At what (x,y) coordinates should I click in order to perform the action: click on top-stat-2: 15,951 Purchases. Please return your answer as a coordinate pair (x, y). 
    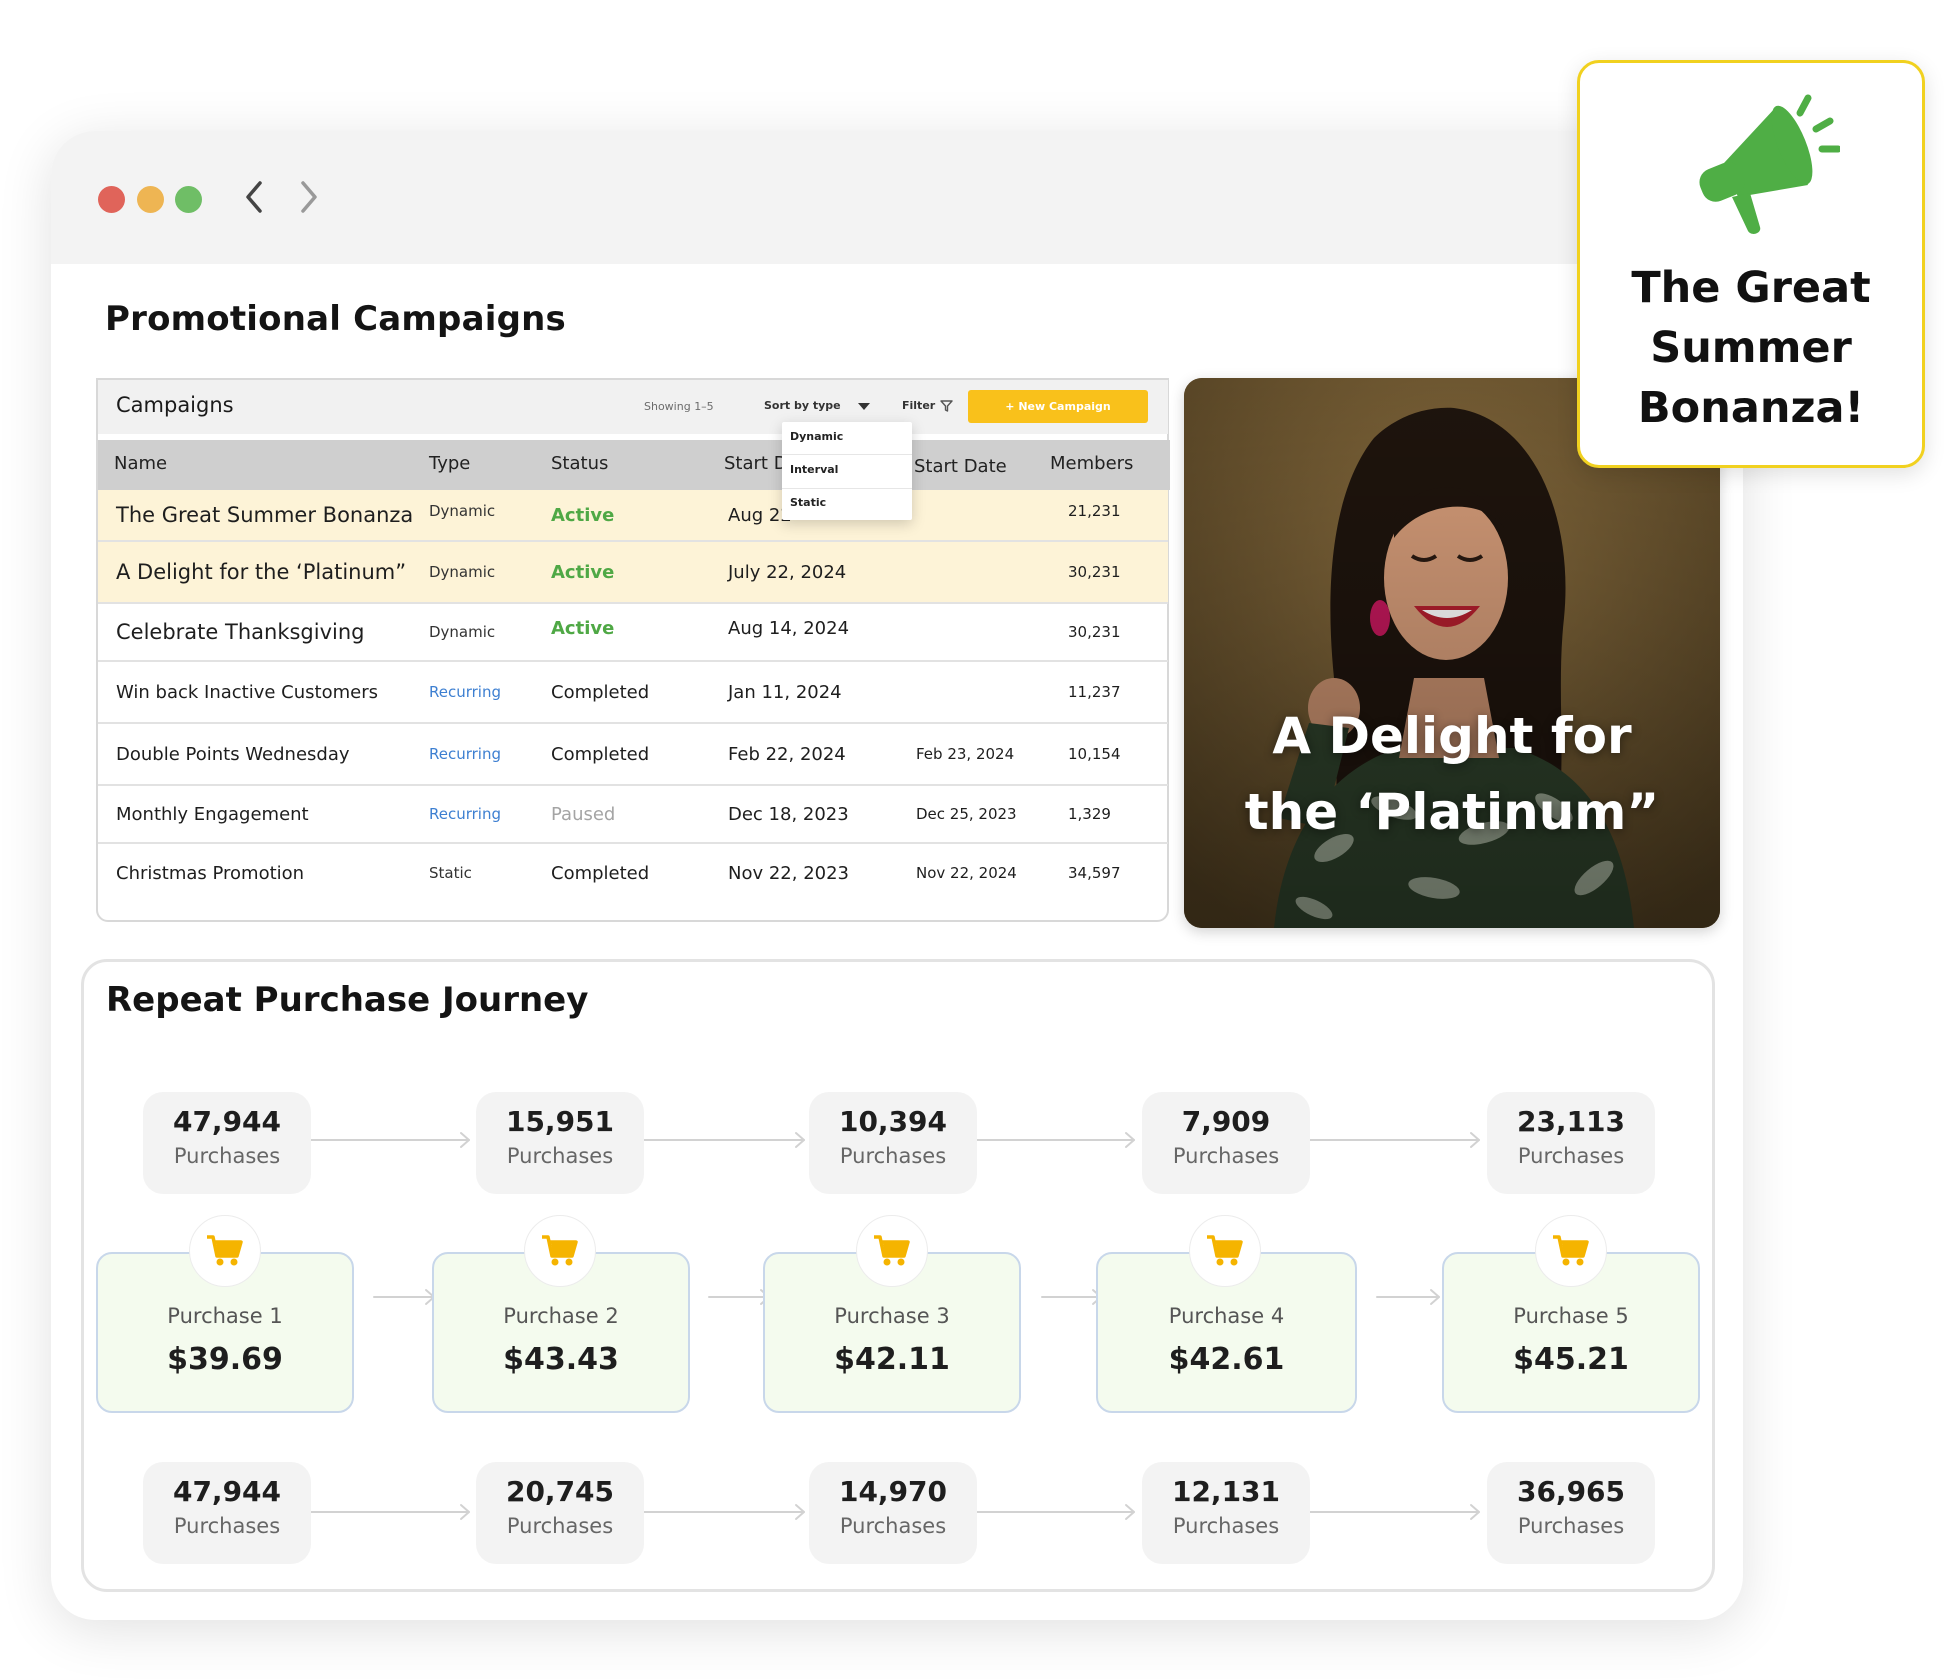
    Looking at the image, I should click on (560, 1143).